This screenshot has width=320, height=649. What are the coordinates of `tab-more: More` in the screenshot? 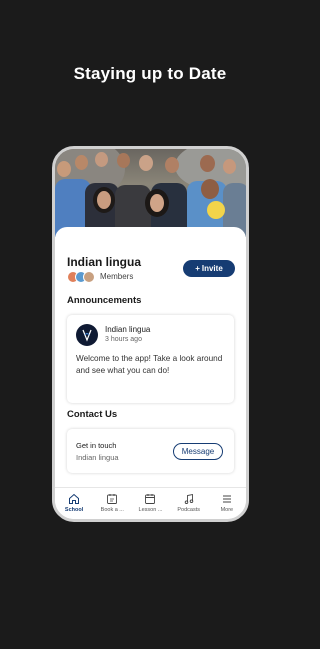 It's located at (227, 503).